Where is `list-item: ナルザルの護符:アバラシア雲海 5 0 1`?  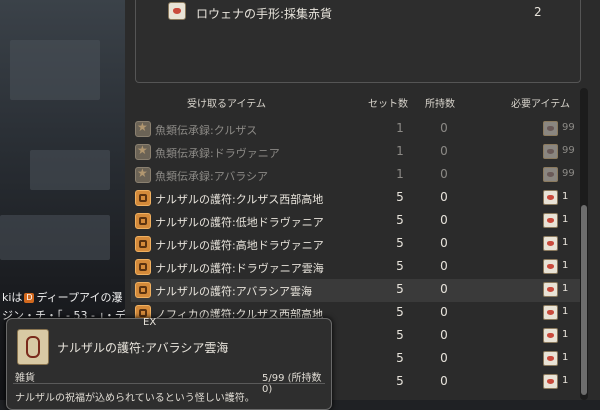 list-item: ナルザルの護符:アバラシア雲海 5 0 1 is located at coordinates (356, 290).